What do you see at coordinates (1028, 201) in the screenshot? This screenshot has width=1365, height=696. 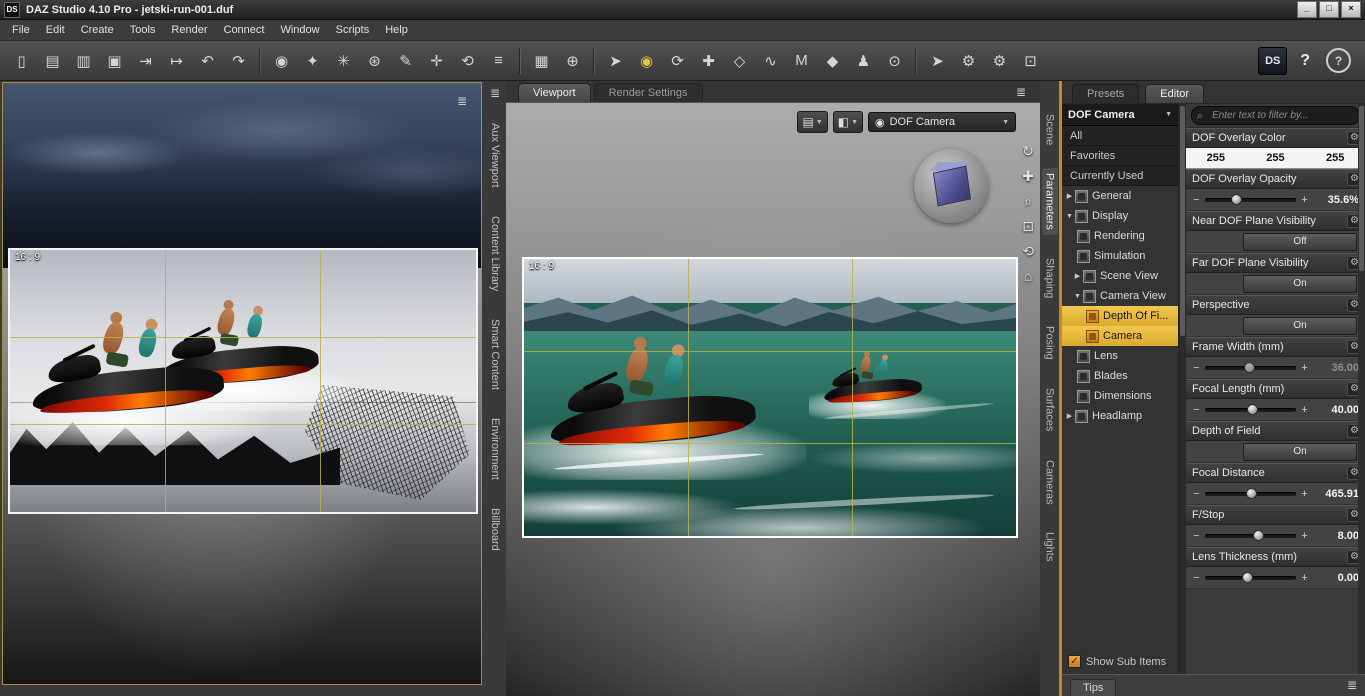 I see `zoom-icon: ⌕` at bounding box center [1028, 201].